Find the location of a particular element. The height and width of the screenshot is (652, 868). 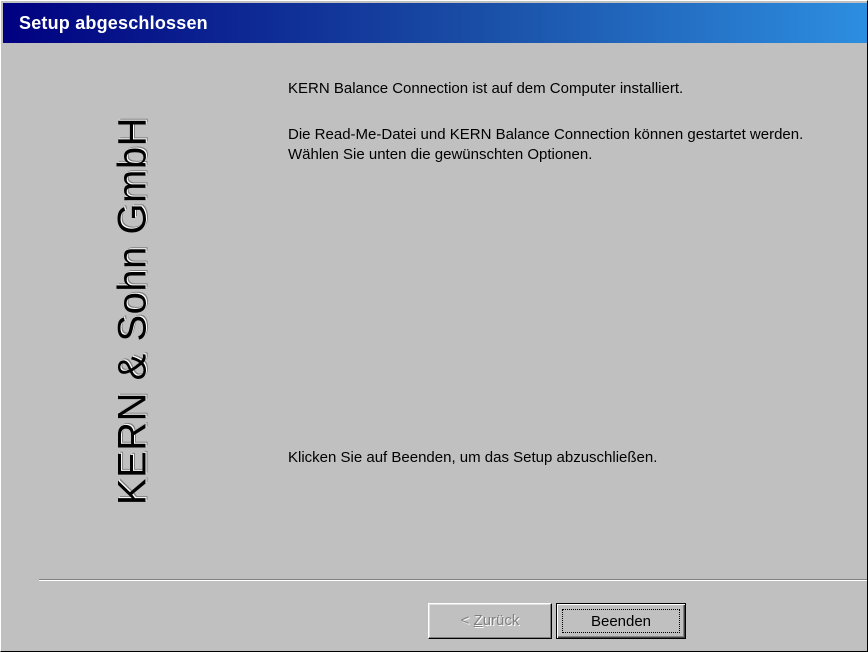

title-bar: Setup abgeschlossen is located at coordinates (435, 23).